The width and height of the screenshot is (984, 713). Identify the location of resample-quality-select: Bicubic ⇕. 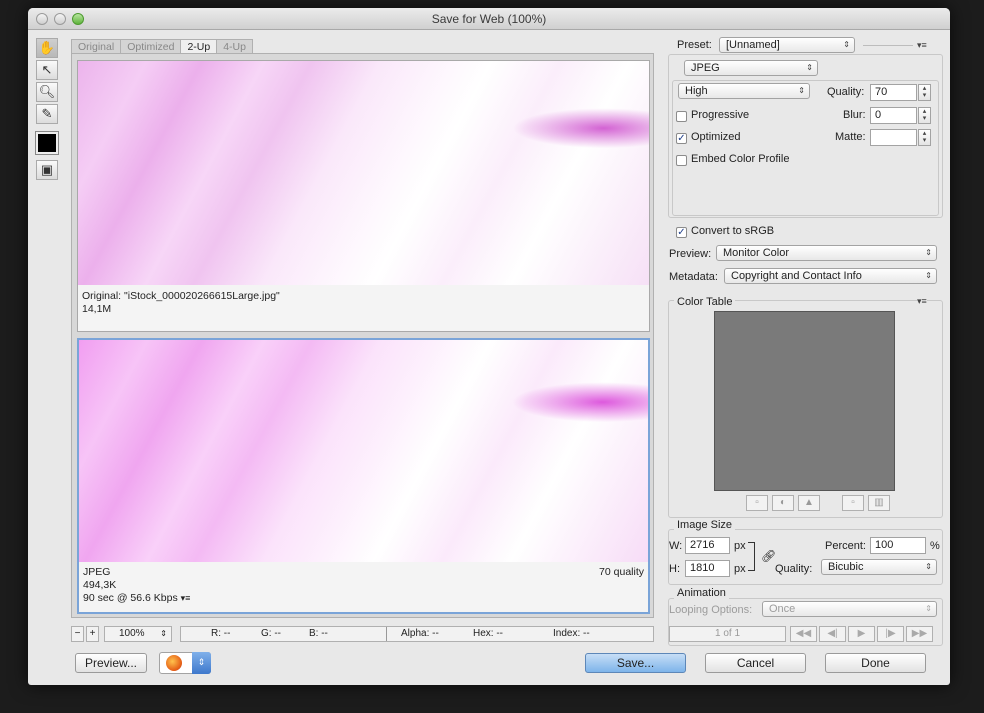
(879, 567).